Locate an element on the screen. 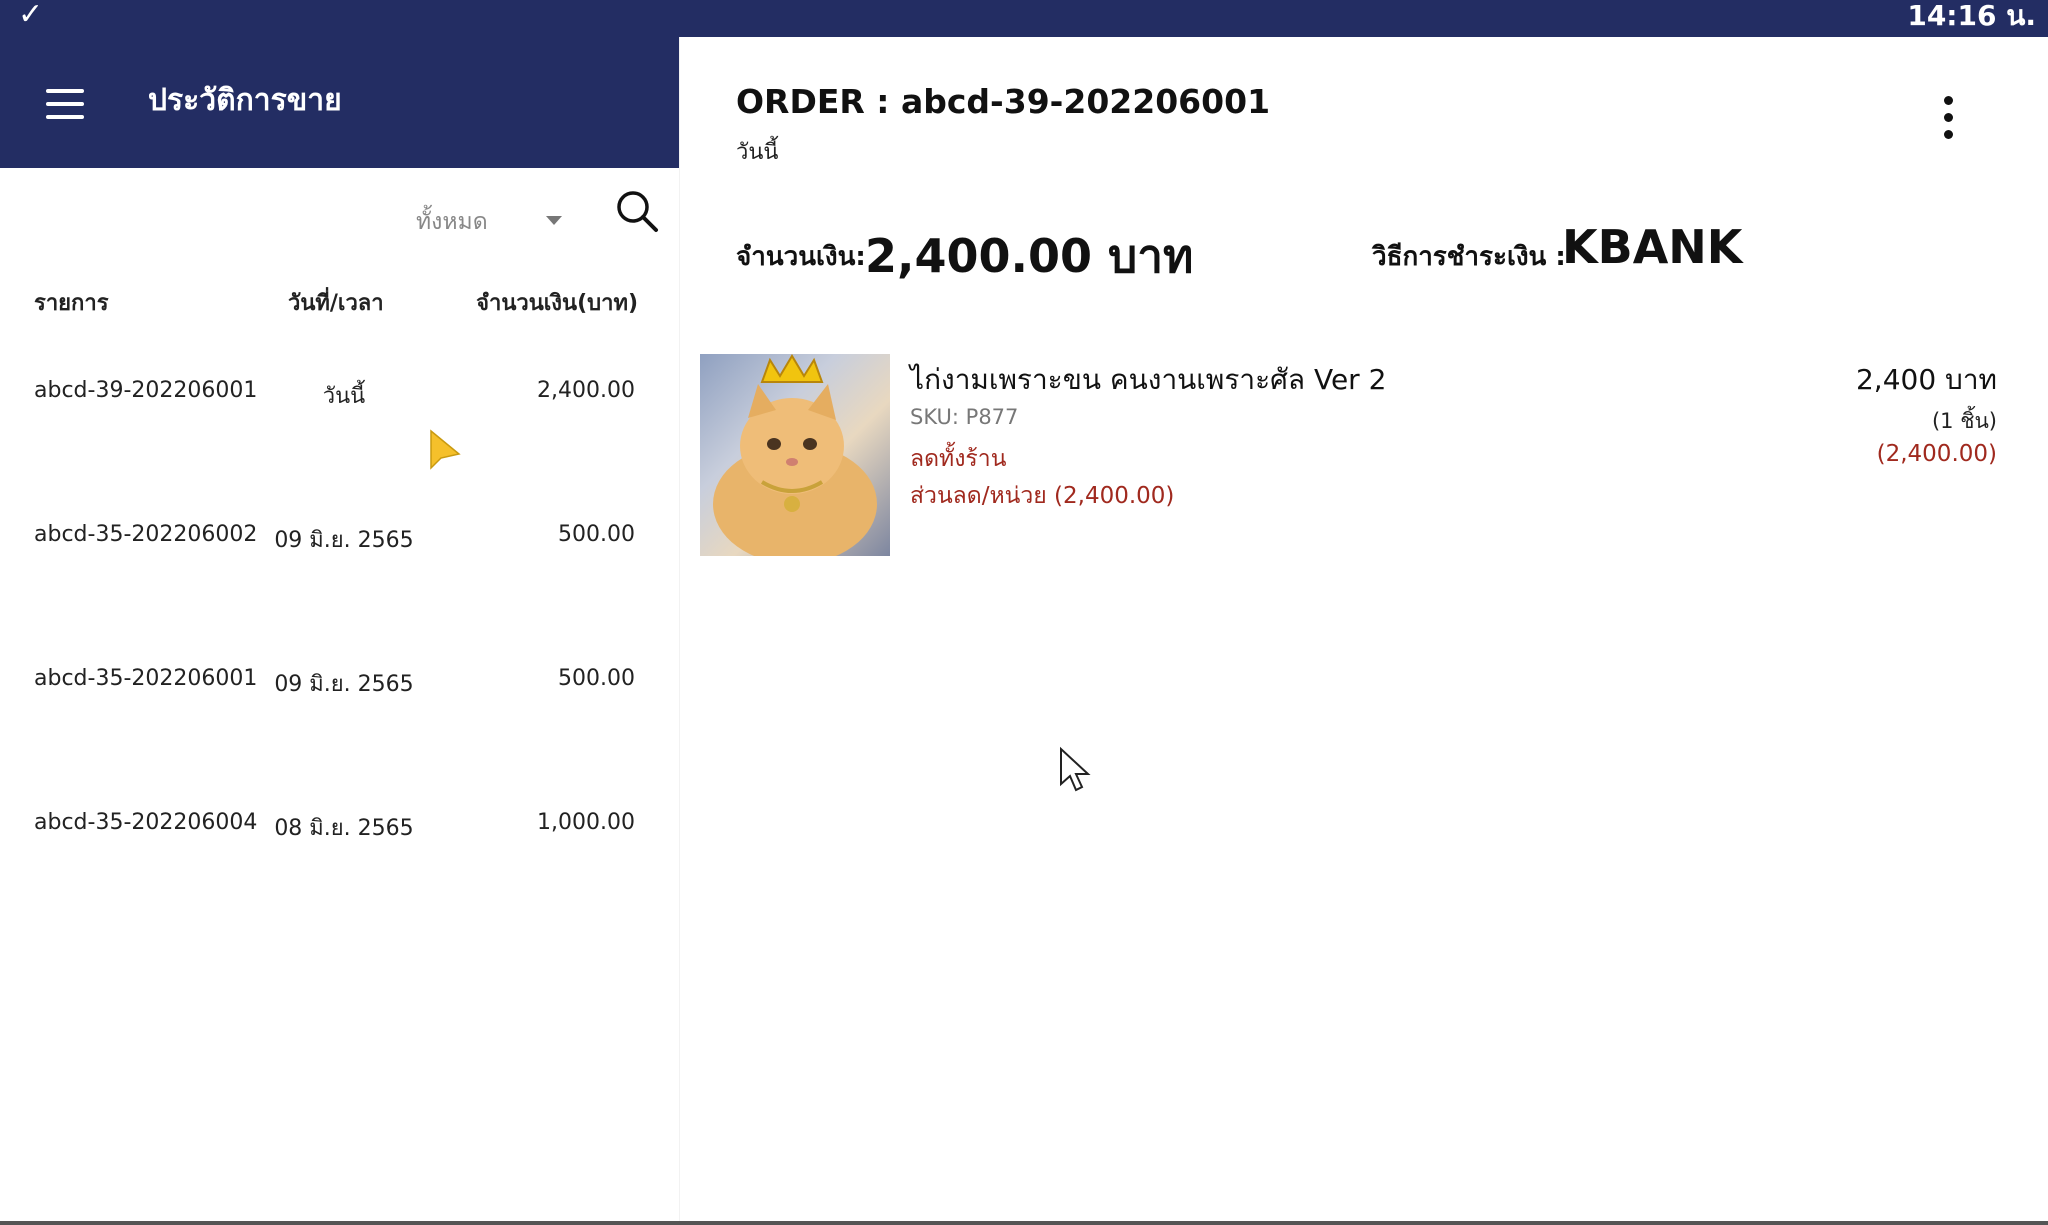 Image resolution: width=2048 pixels, height=1225 pixels. page-title: ประวัติการขาย is located at coordinates (245, 100).